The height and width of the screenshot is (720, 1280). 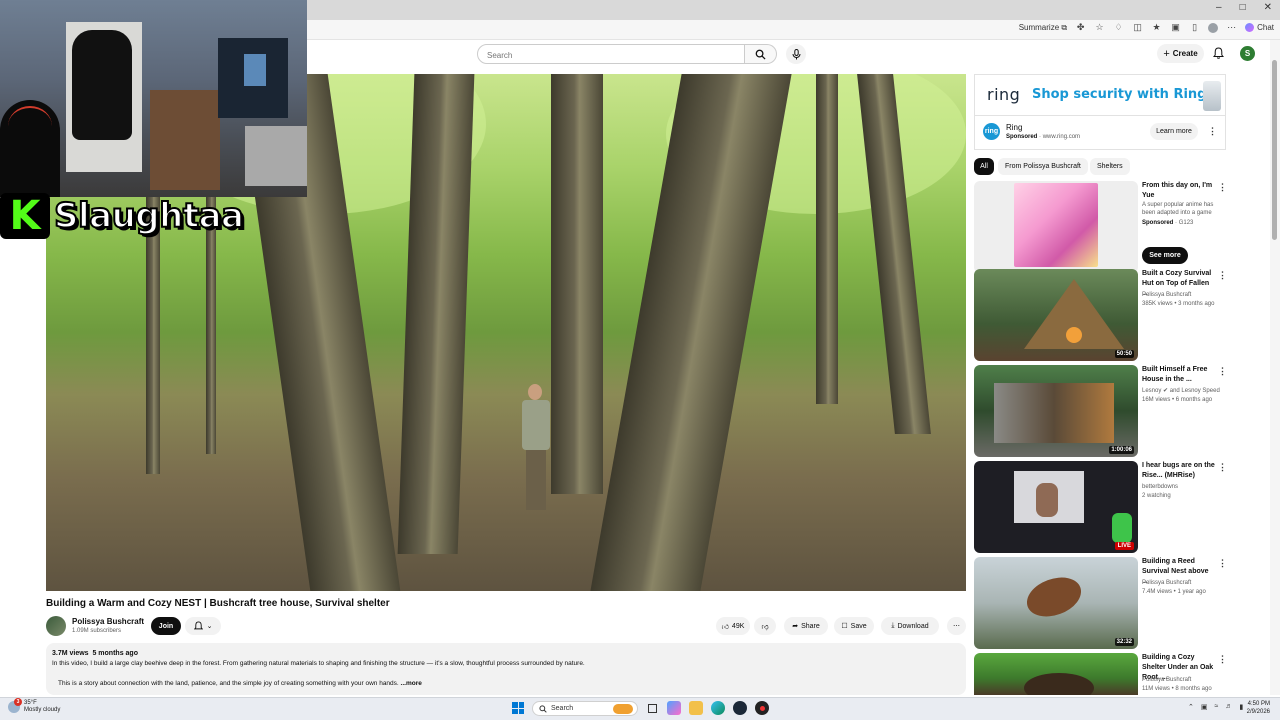 What do you see at coordinates (122, 216) in the screenshot?
I see `streamer-overlay: K Slaughtaa` at bounding box center [122, 216].